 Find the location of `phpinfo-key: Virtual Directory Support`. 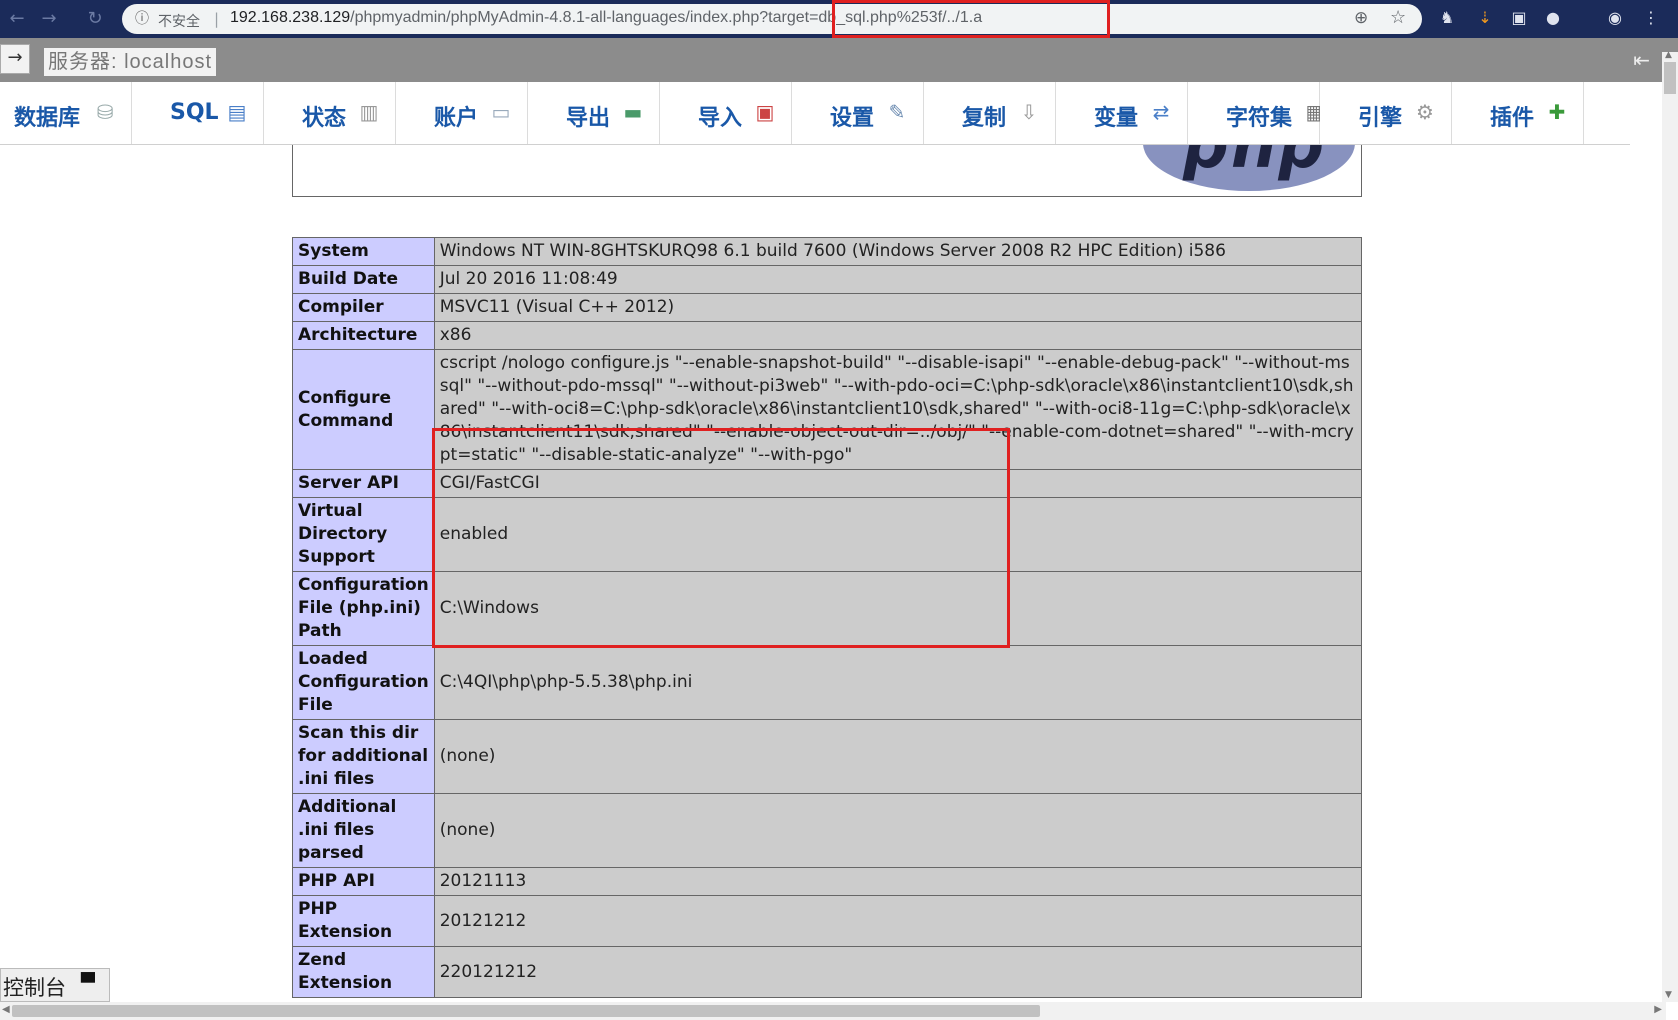

phpinfo-key: Virtual Directory Support is located at coordinates (363, 534).